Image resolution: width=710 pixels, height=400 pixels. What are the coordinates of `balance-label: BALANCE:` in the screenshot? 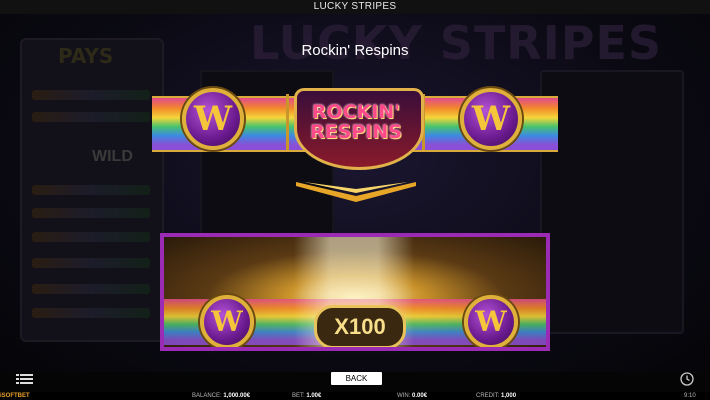 It's located at (207, 396).